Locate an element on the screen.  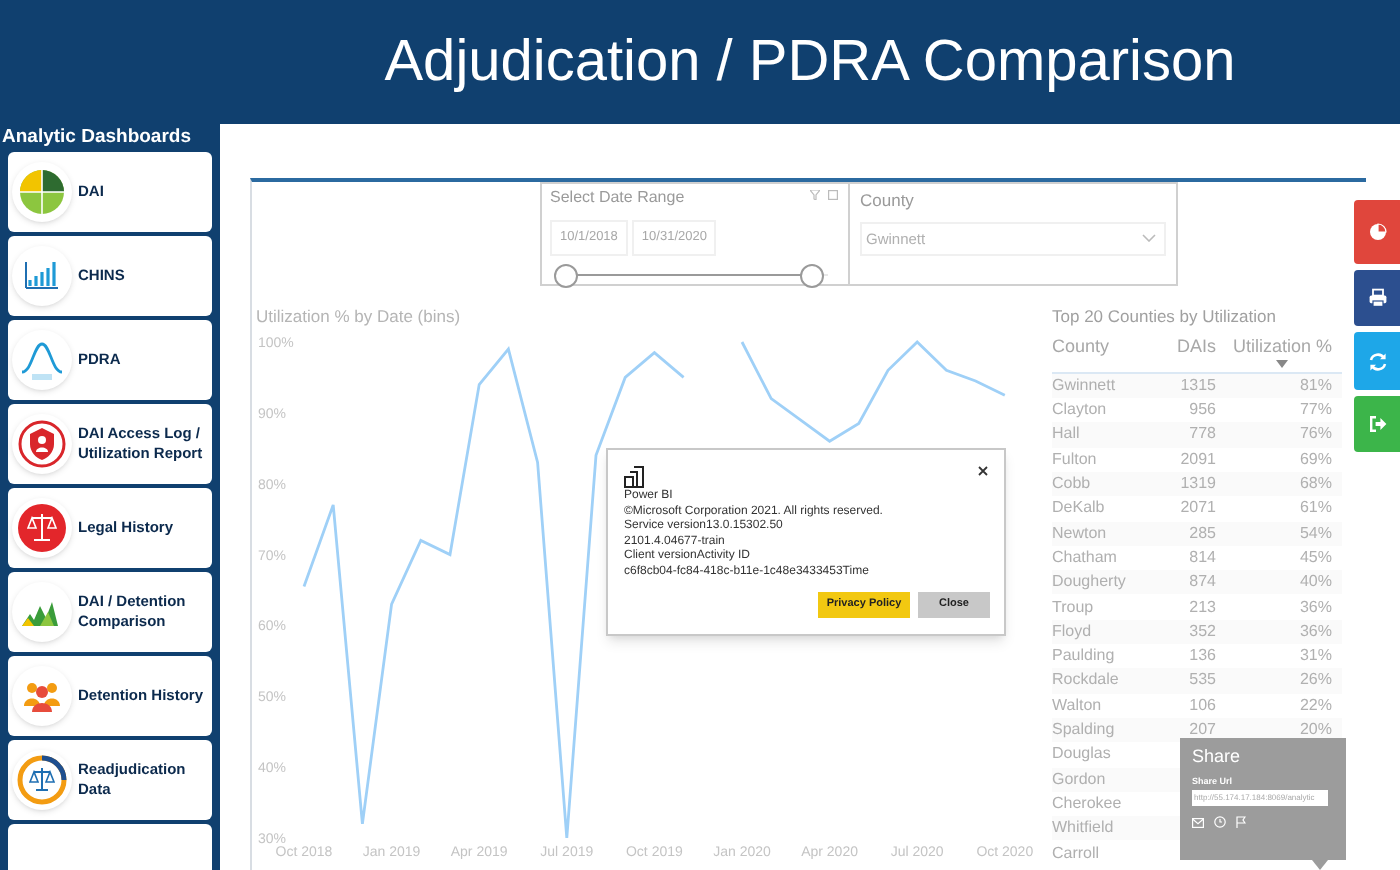
table-cell-text: 40% is located at coordinates (1314, 582).